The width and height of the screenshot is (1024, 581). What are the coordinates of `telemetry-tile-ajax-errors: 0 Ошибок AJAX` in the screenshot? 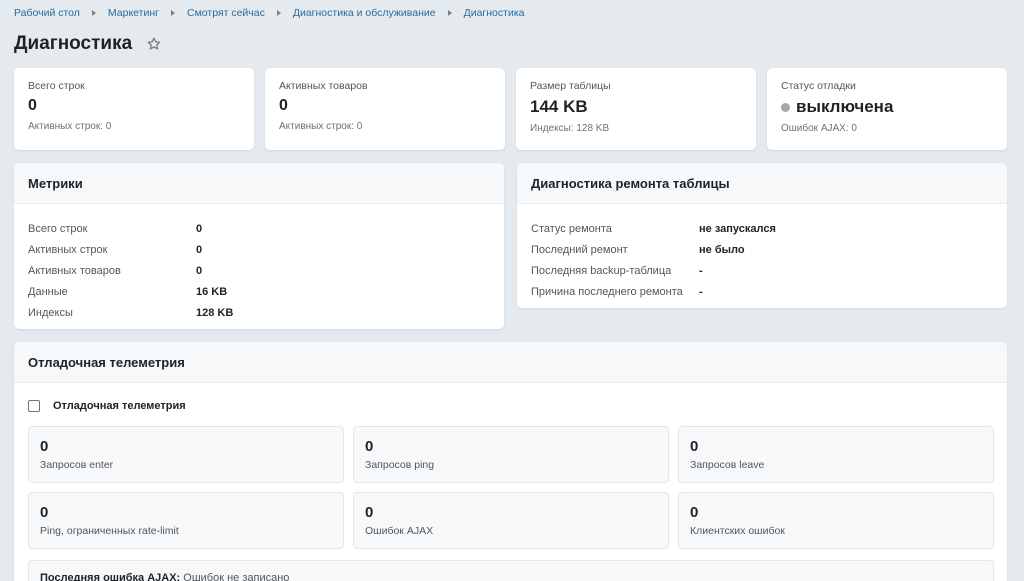 It's located at (511, 520).